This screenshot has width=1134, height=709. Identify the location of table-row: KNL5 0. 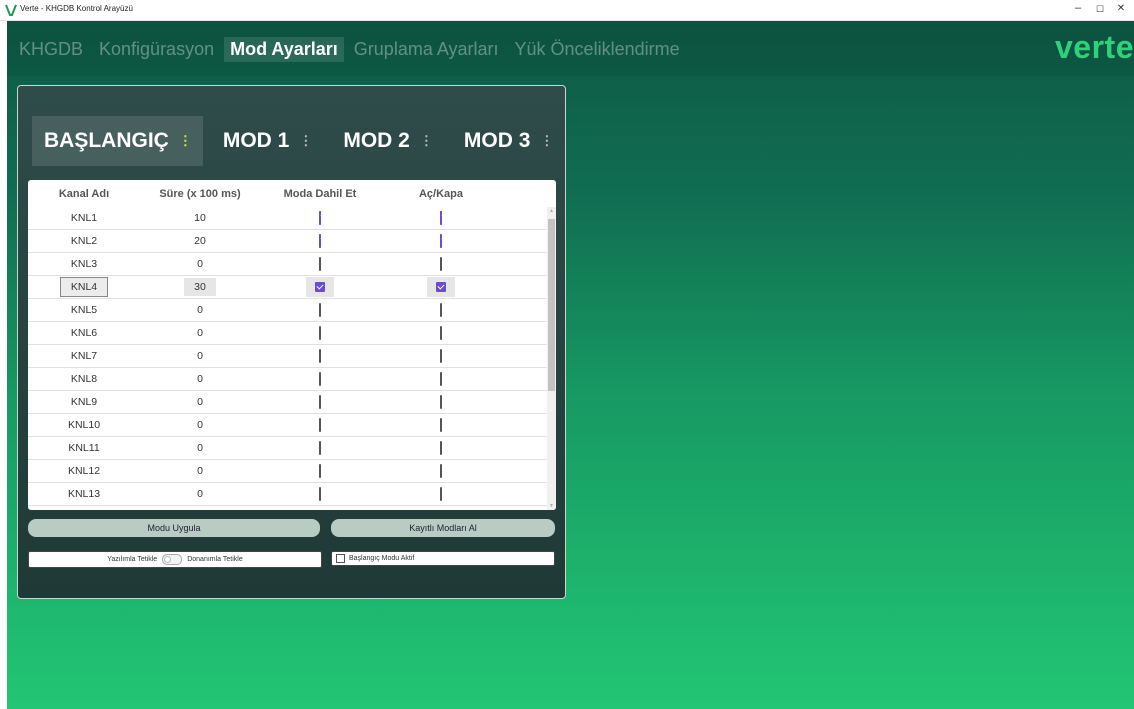
(288, 310).